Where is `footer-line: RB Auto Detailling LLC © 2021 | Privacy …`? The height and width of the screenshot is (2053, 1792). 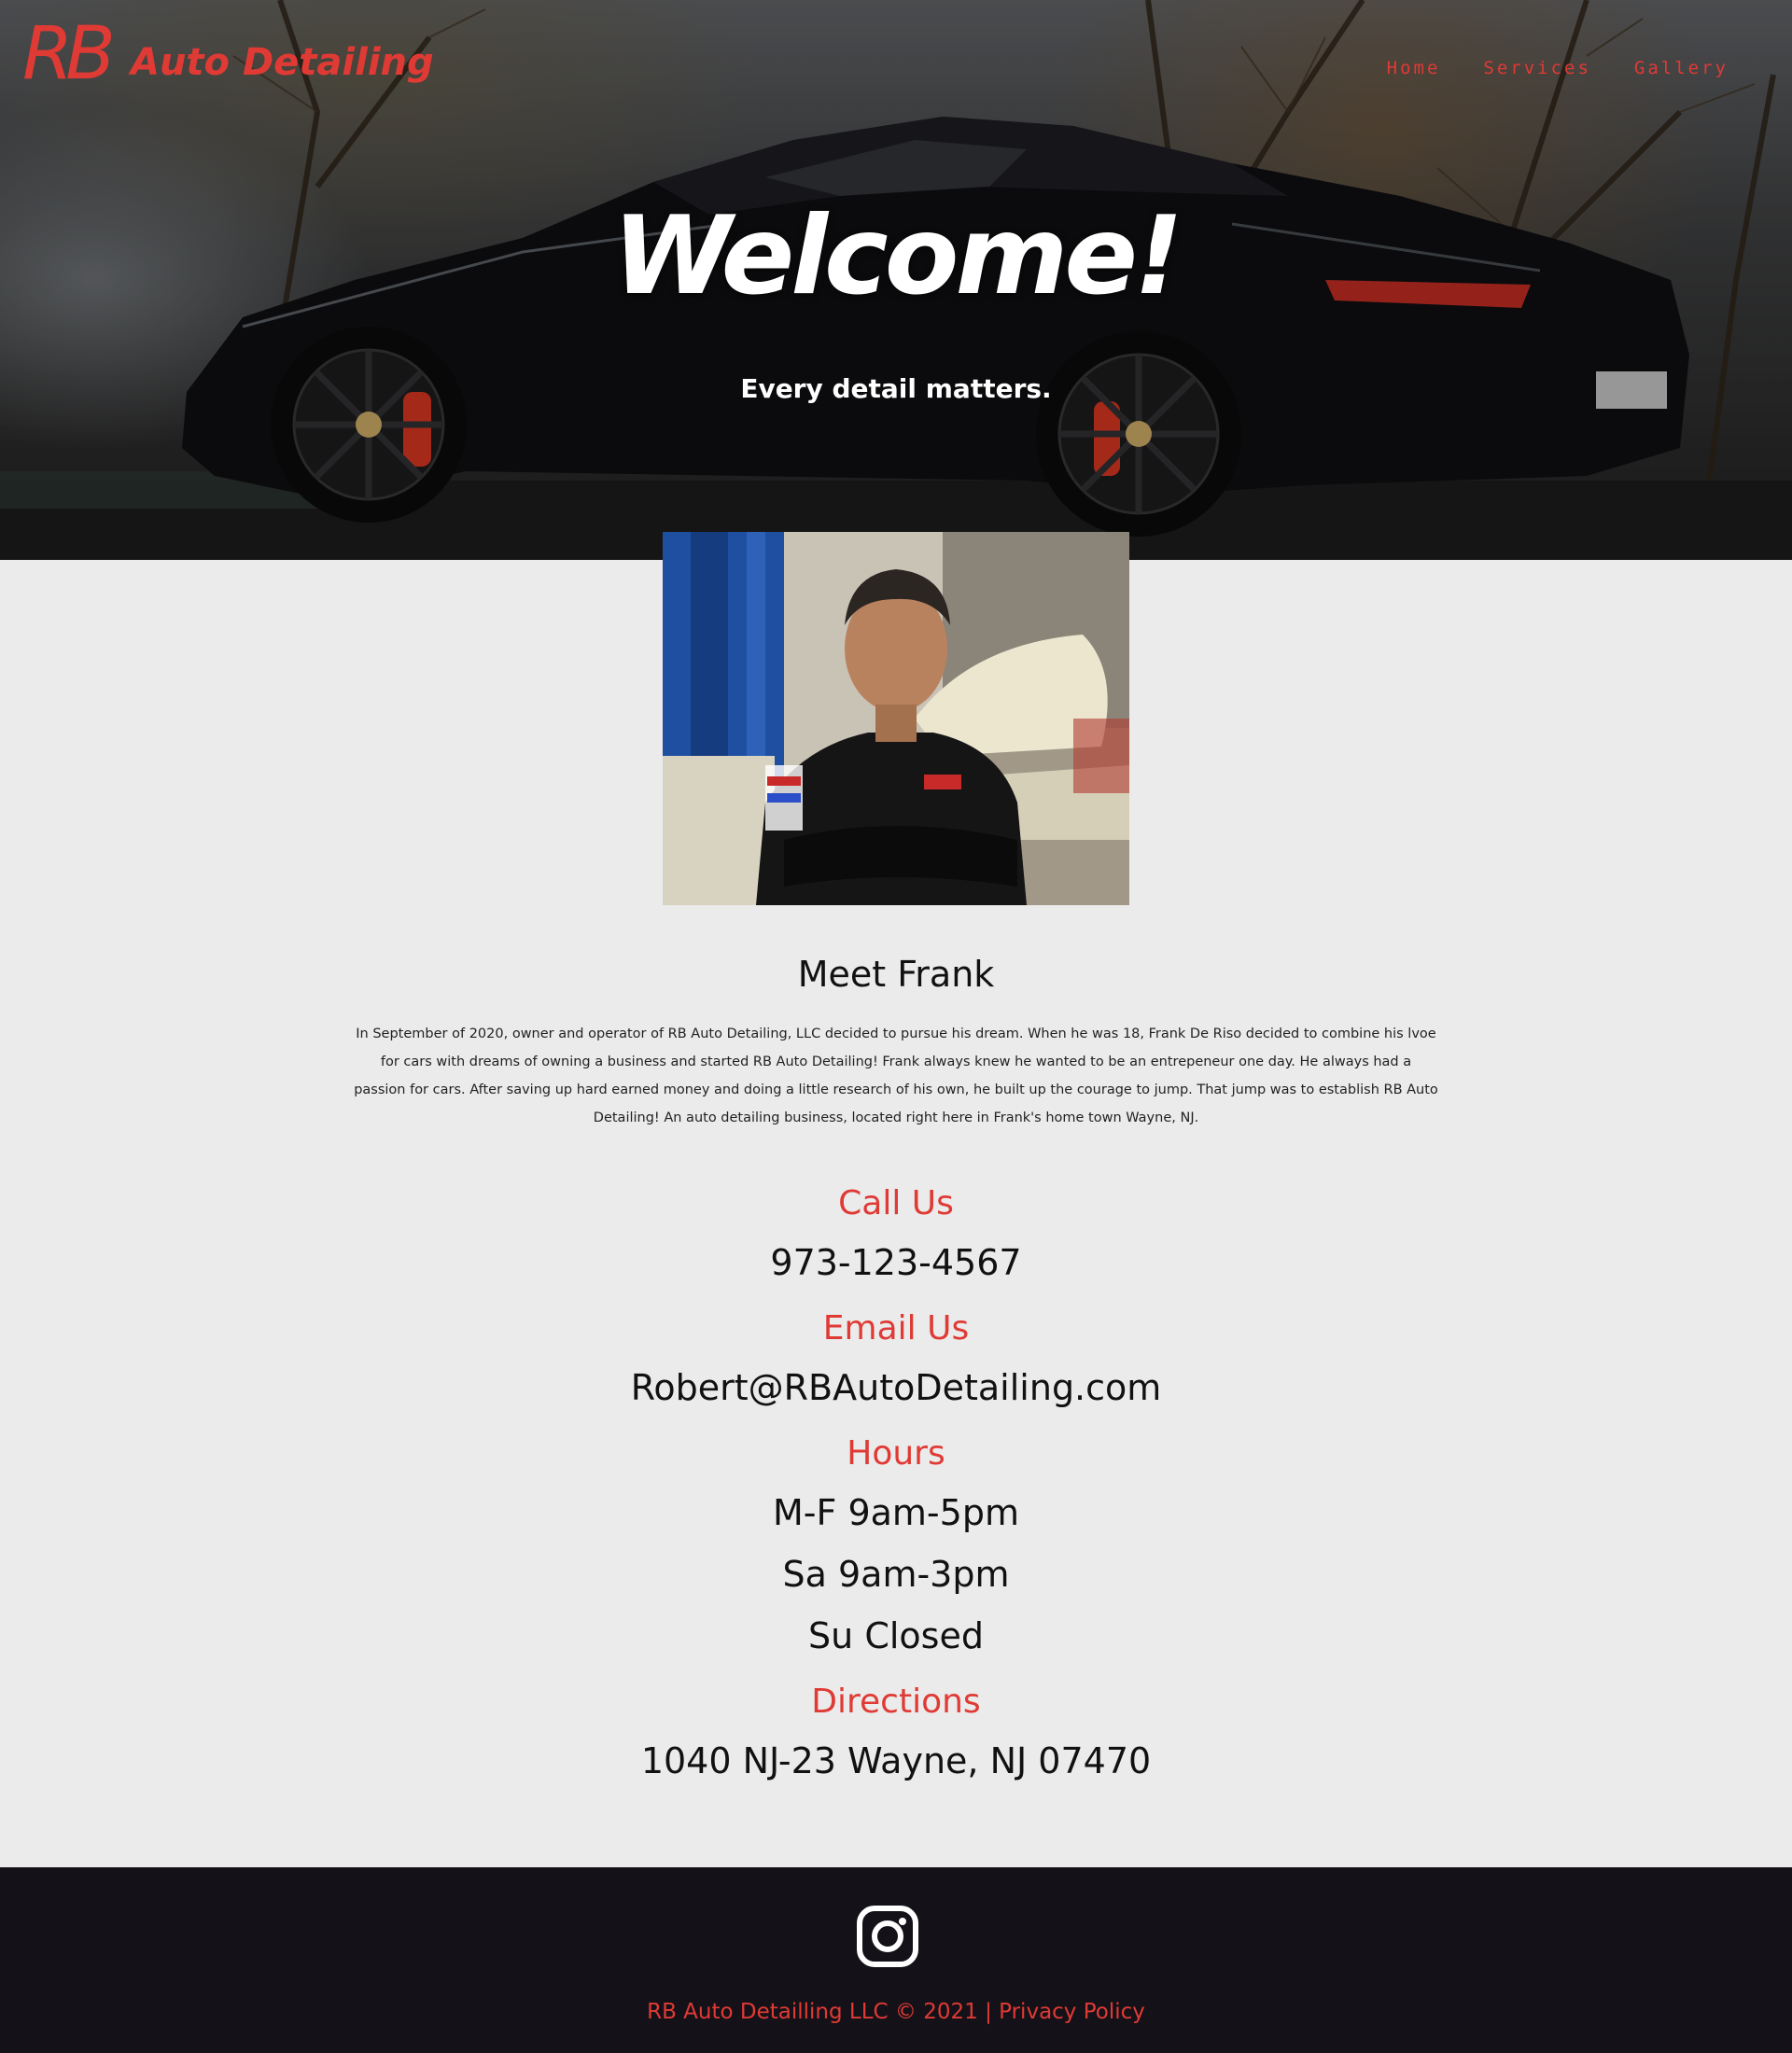 footer-line: RB Auto Detailling LLC © 2021 | Privacy … is located at coordinates (896, 2012).